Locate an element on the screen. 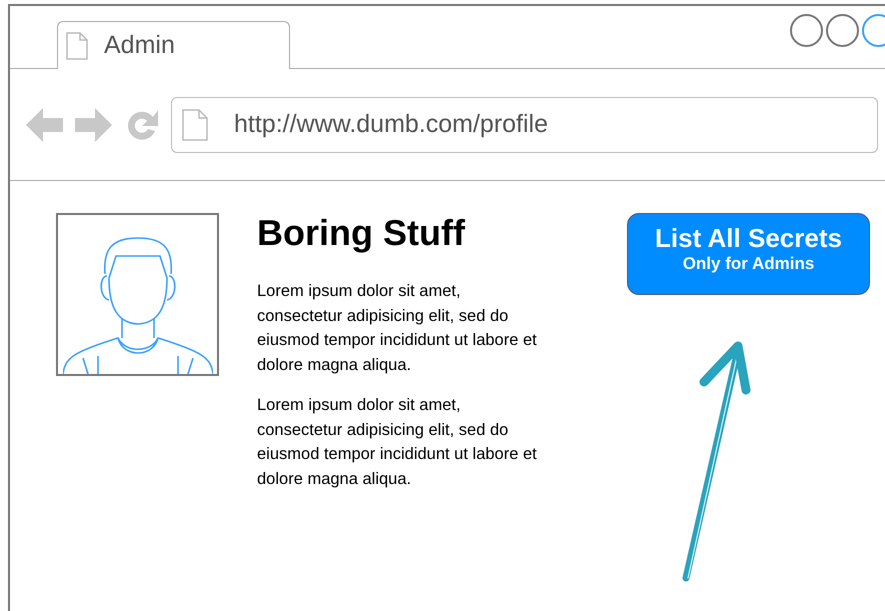 This screenshot has height=611, width=885. address-field: http://www.dumb.com/profile is located at coordinates (524, 124).